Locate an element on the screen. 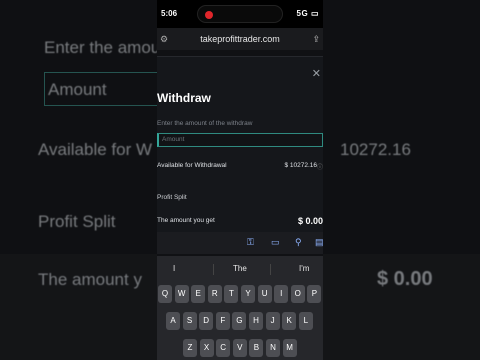 This screenshot has height=360, width=480. keyboard-row-3: ZXCVBNM is located at coordinates (240, 348).